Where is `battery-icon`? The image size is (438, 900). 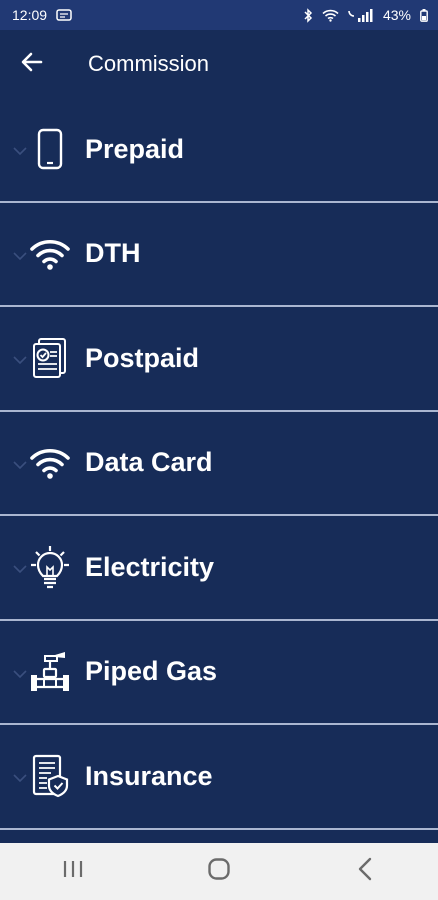 battery-icon is located at coordinates (424, 15).